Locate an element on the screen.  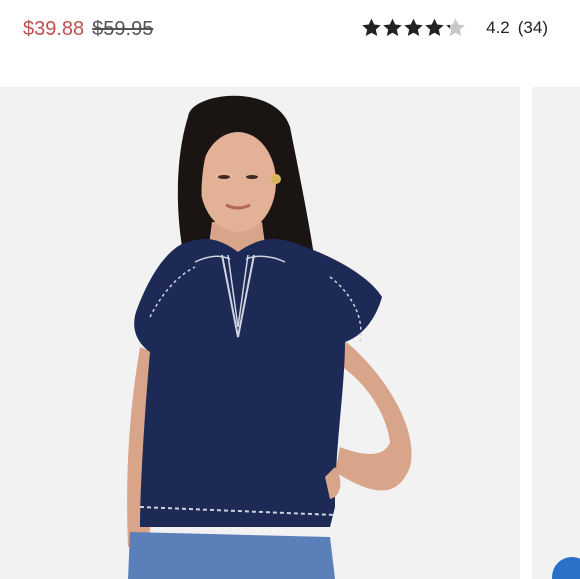
review-count: (34) is located at coordinates (533, 28).